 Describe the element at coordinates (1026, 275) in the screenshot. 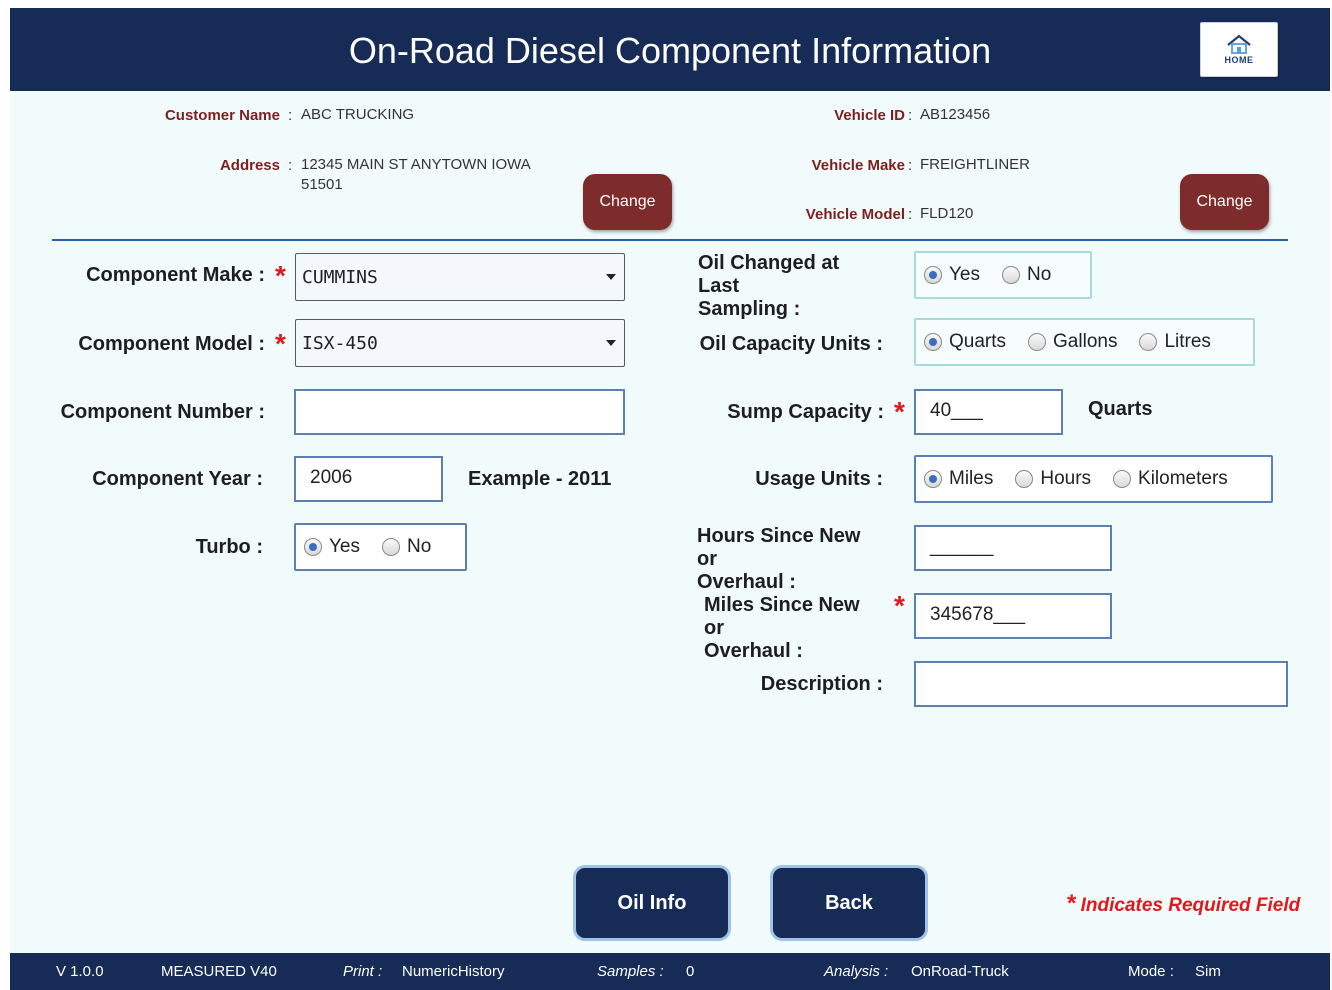

I see `oil-changed-no-radio: No` at that location.